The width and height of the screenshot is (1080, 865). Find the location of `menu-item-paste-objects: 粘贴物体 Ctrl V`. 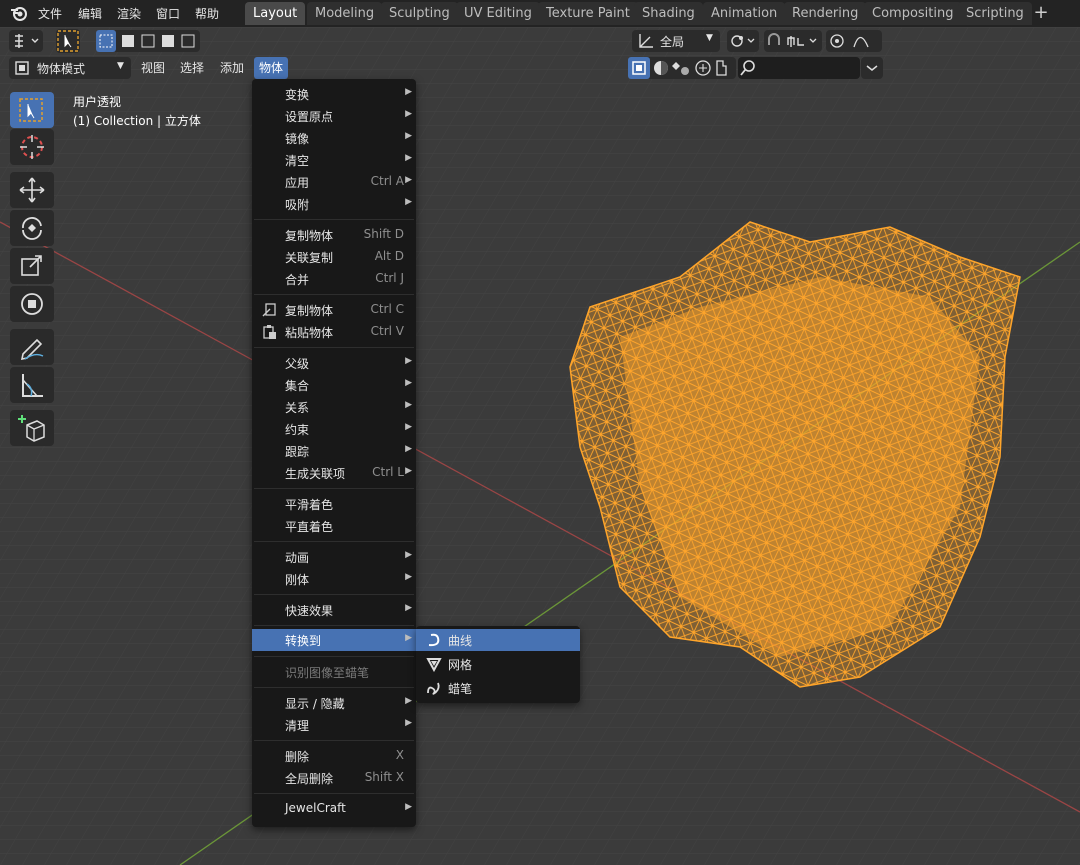

menu-item-paste-objects: 粘贴物体 Ctrl V is located at coordinates (334, 332).